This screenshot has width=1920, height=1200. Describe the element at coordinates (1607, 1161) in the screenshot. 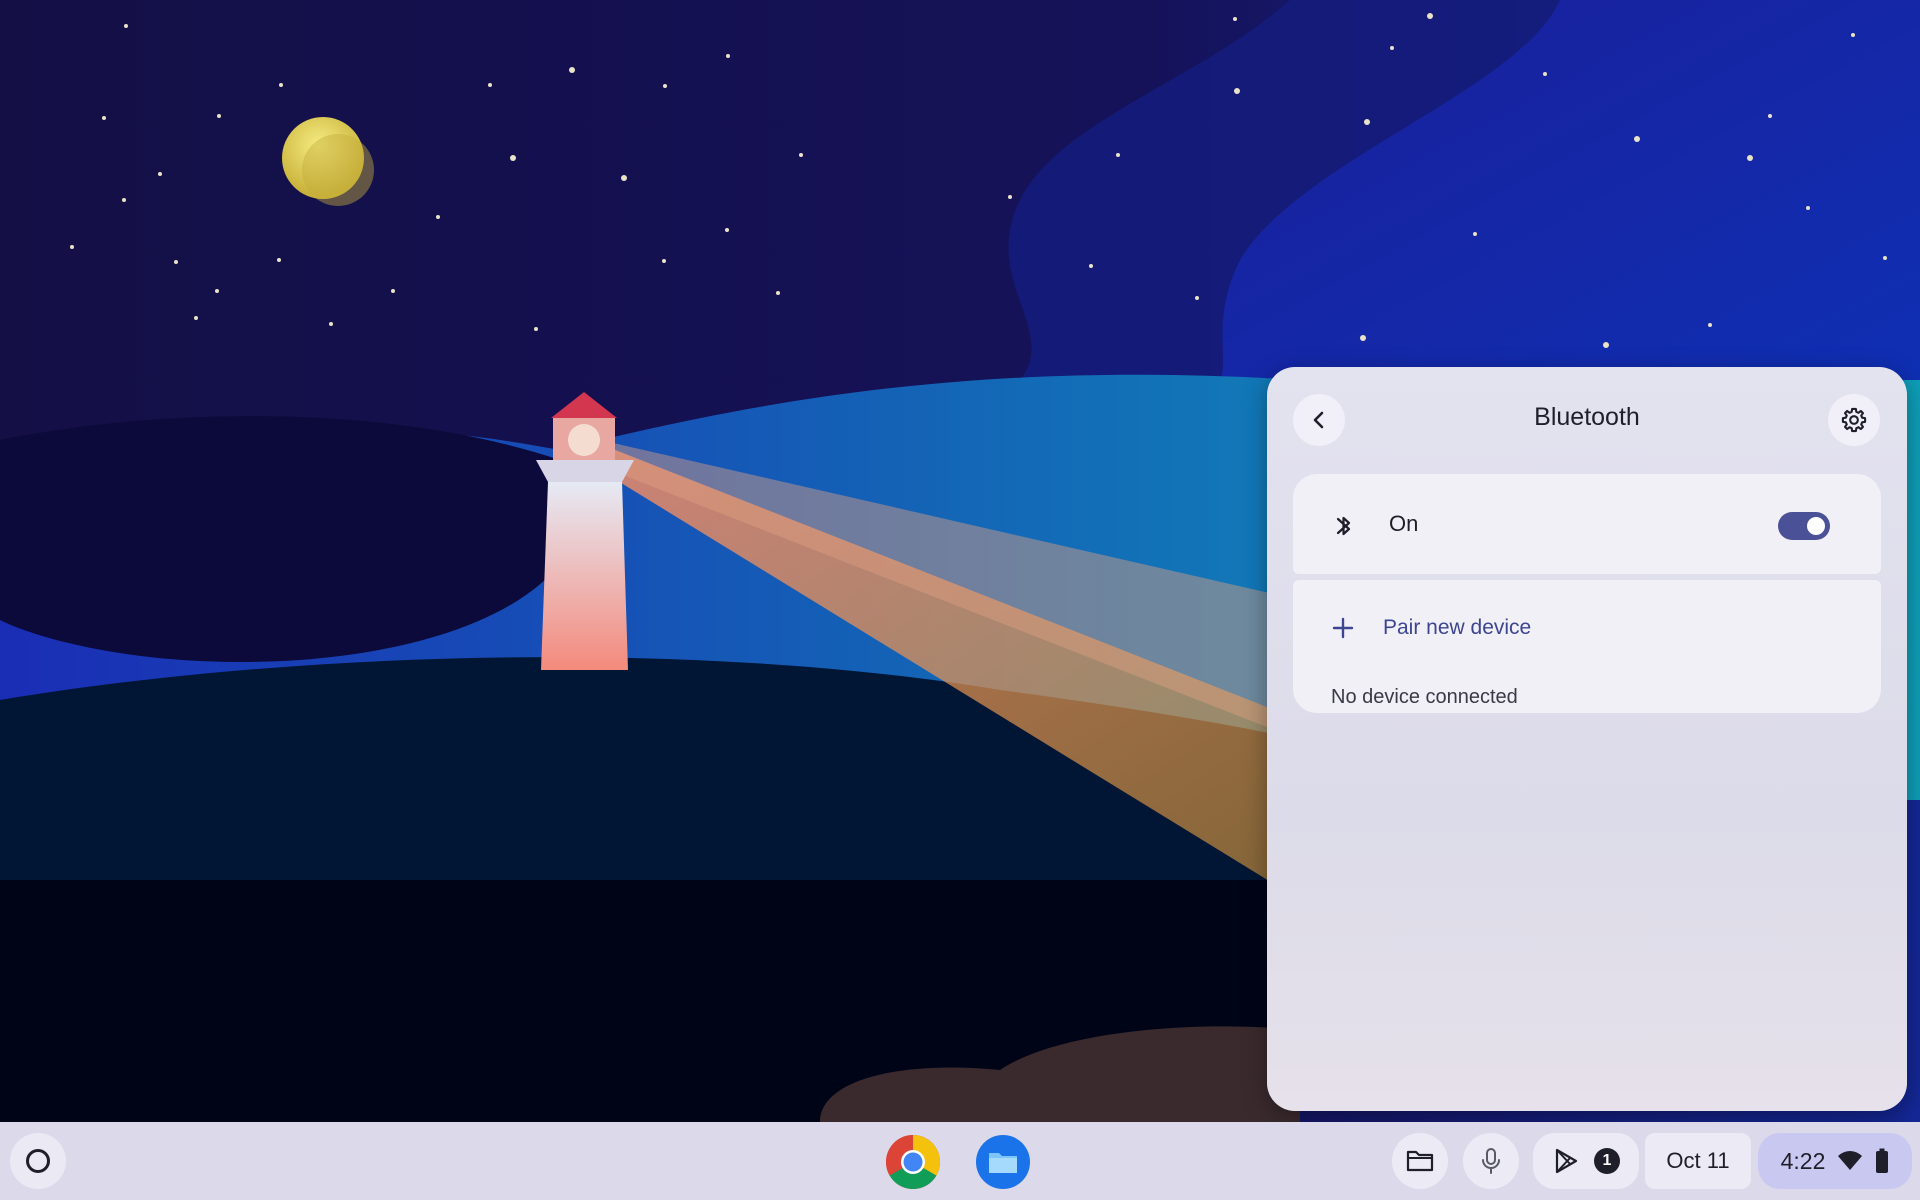

I see `notification-count-badge: 1` at that location.